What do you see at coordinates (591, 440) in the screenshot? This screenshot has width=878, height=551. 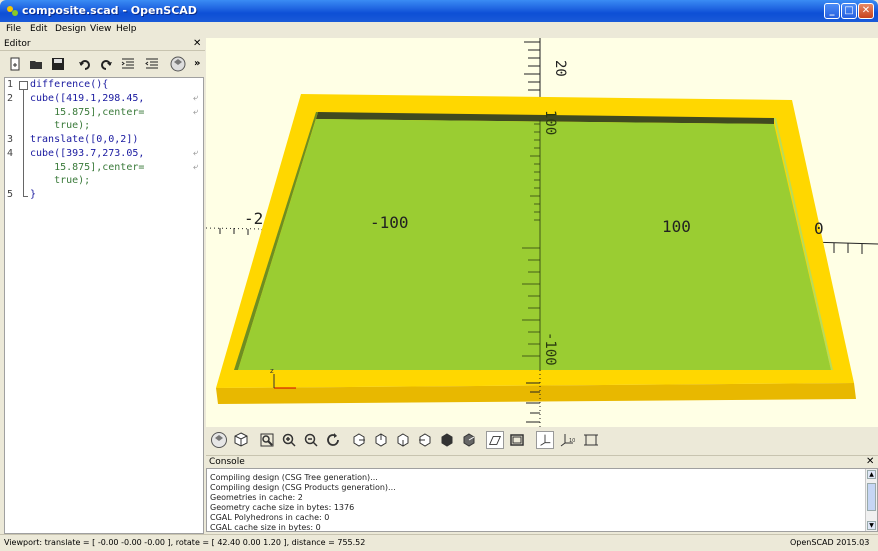 I see `show-edges-icon` at bounding box center [591, 440].